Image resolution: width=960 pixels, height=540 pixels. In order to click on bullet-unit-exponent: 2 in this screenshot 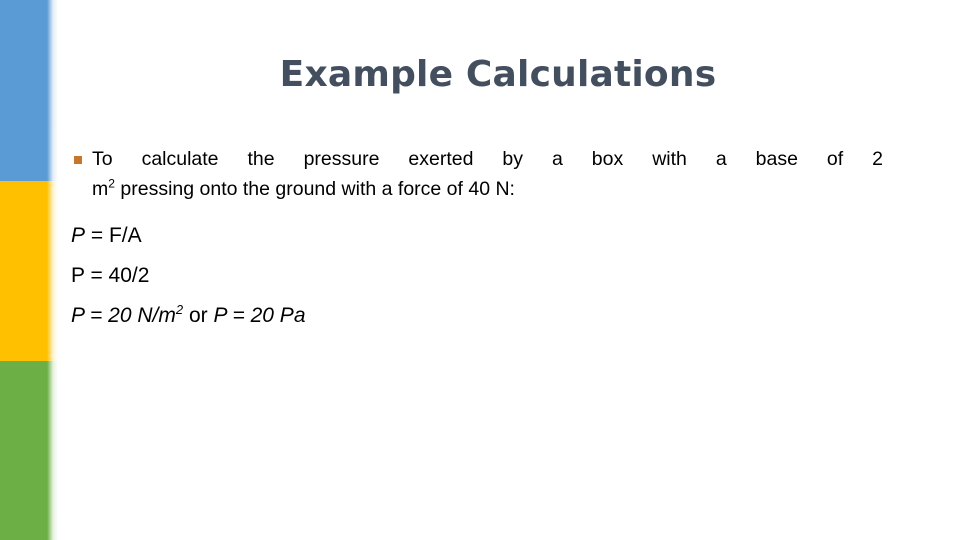, I will do `click(111, 183)`.